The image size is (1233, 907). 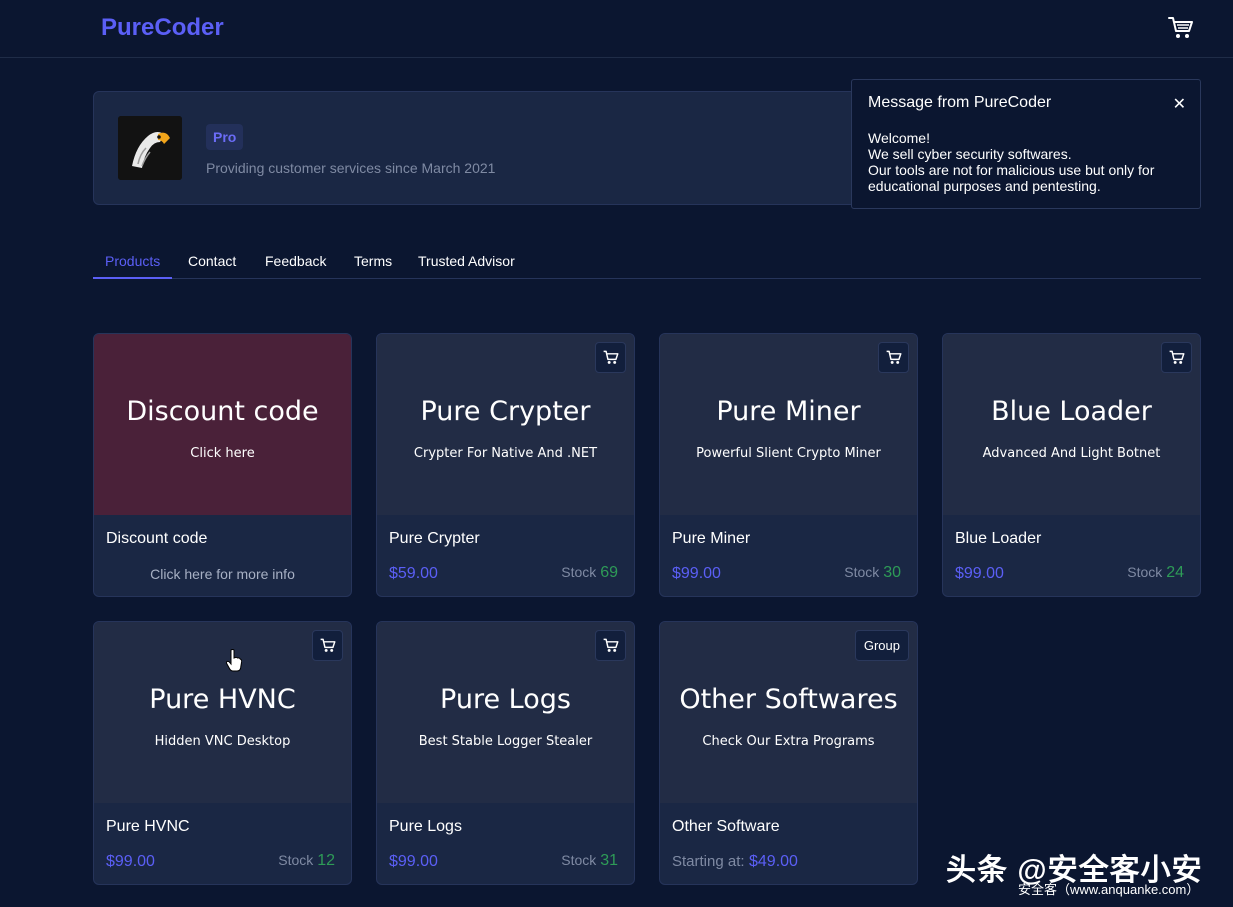 I want to click on tab-trusted-advisor: Trusted Advisor, so click(x=466, y=265).